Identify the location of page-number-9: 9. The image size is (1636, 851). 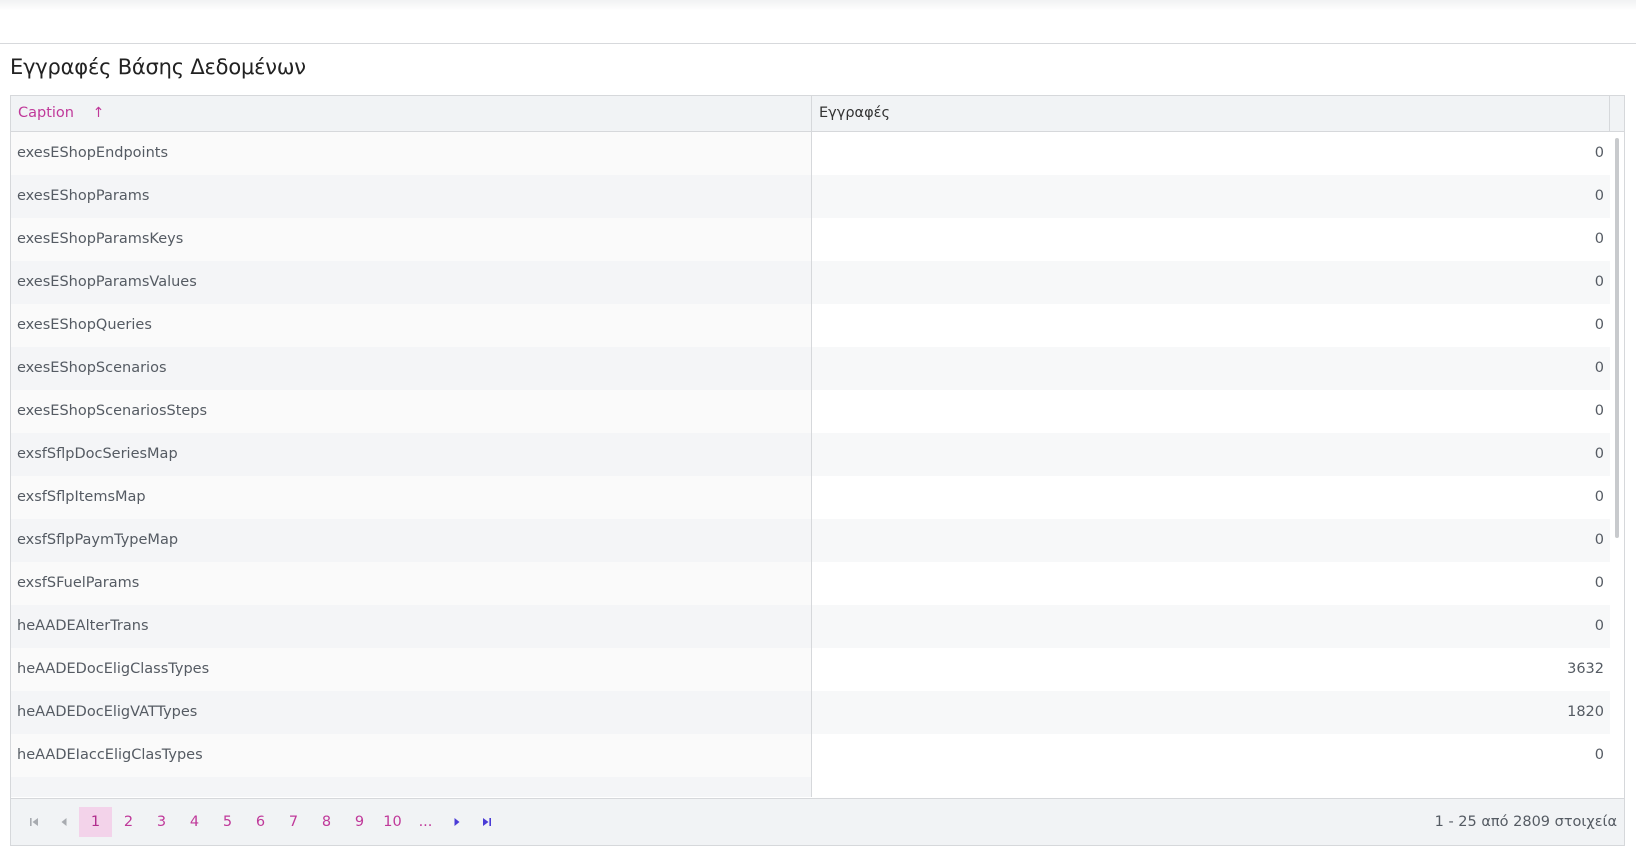
(359, 822).